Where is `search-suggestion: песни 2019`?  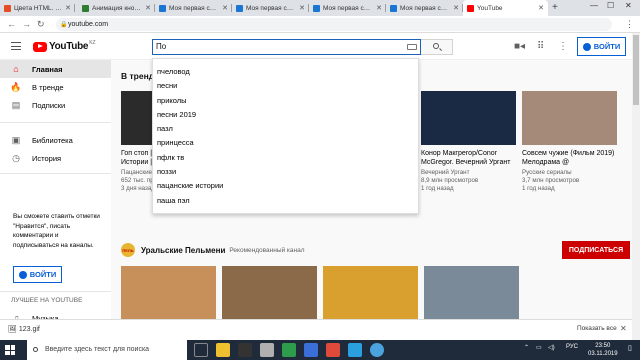
search-suggestion: песни 2019 is located at coordinates (285, 115).